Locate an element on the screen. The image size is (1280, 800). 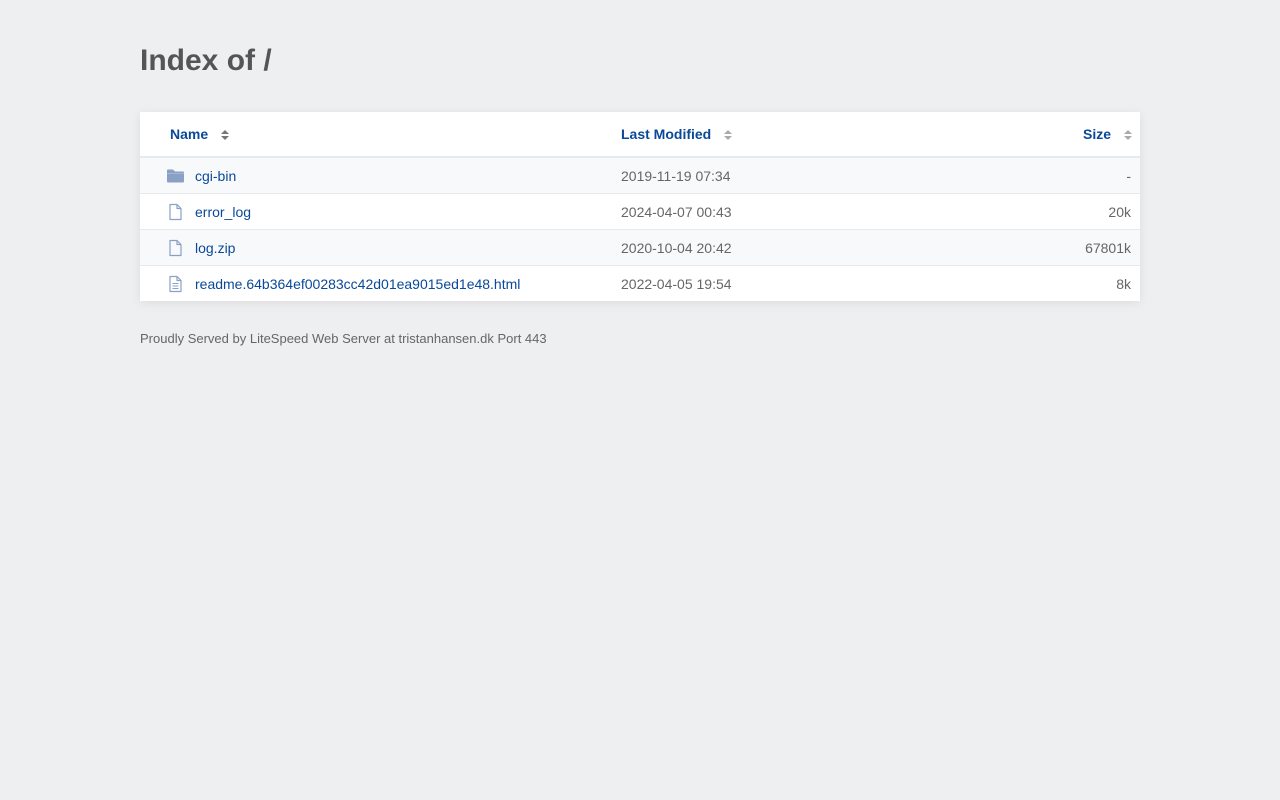
file-size: 67801k is located at coordinates (1108, 247).